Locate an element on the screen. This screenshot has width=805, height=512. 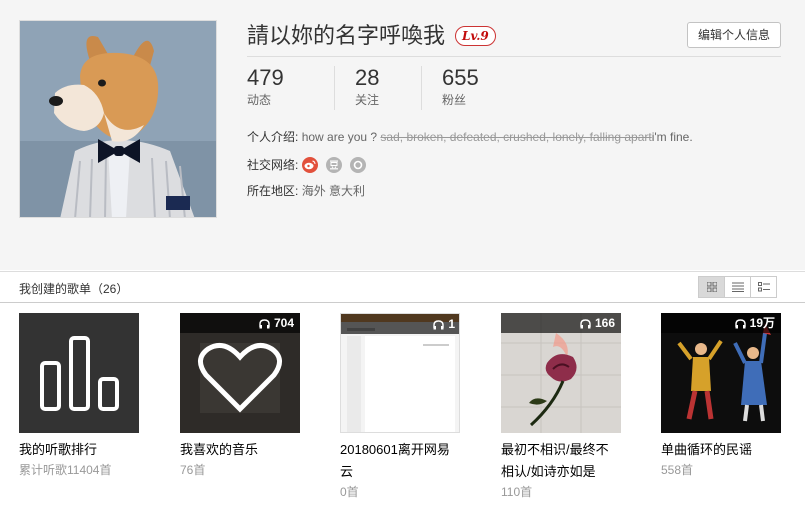
weibo-icon is located at coordinates (310, 165).